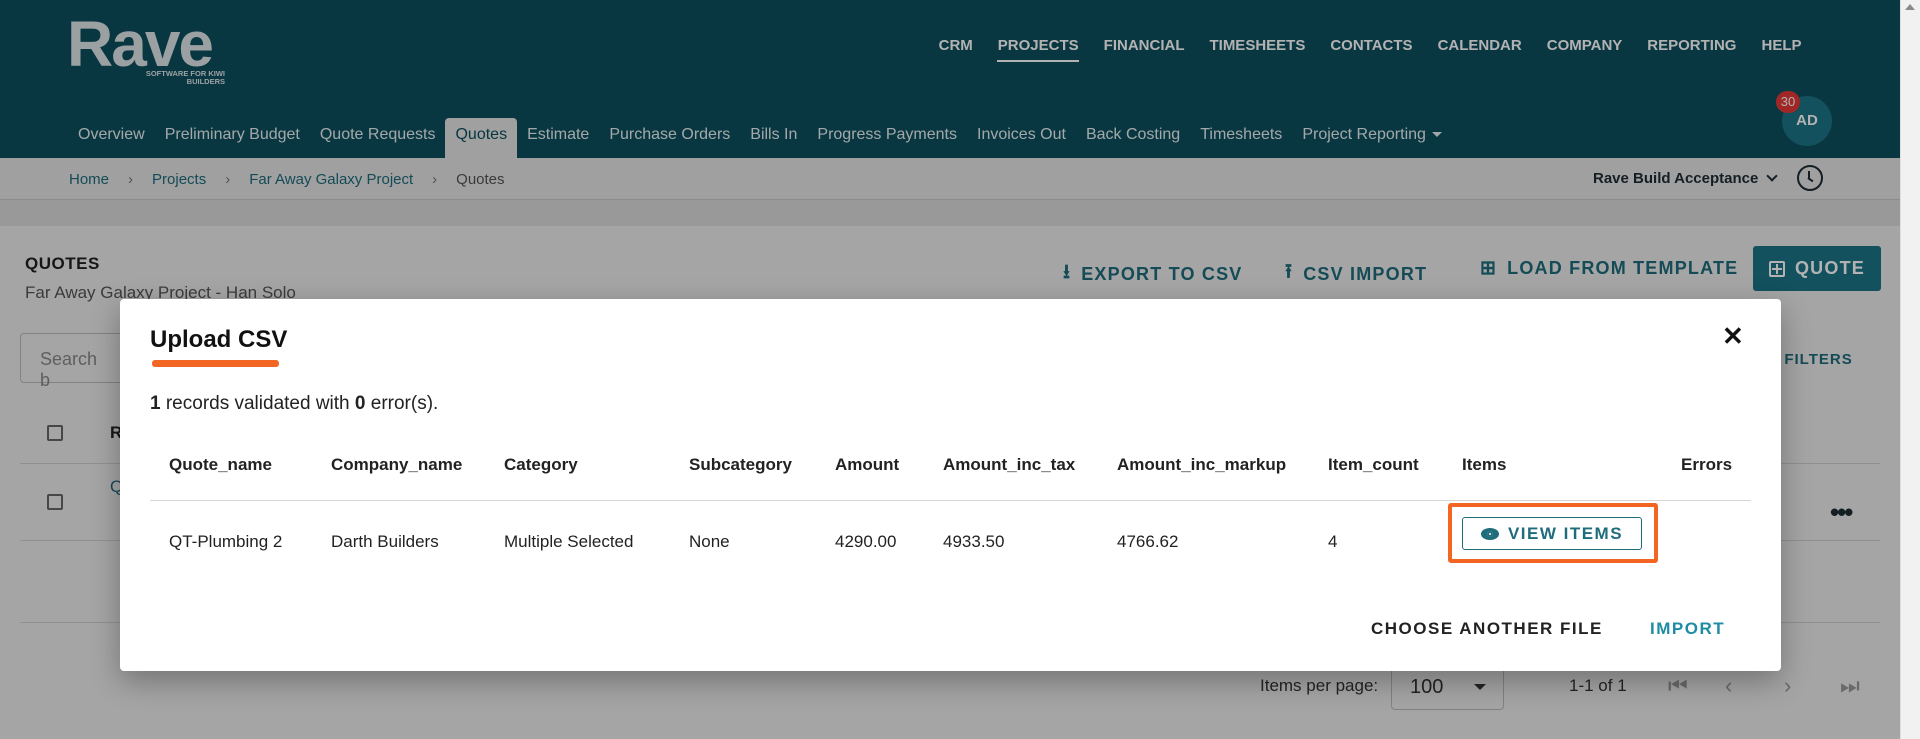 This screenshot has width=1920, height=739. Describe the element at coordinates (1910, 7) in the screenshot. I see `scroll-up-arrow-icon` at that location.